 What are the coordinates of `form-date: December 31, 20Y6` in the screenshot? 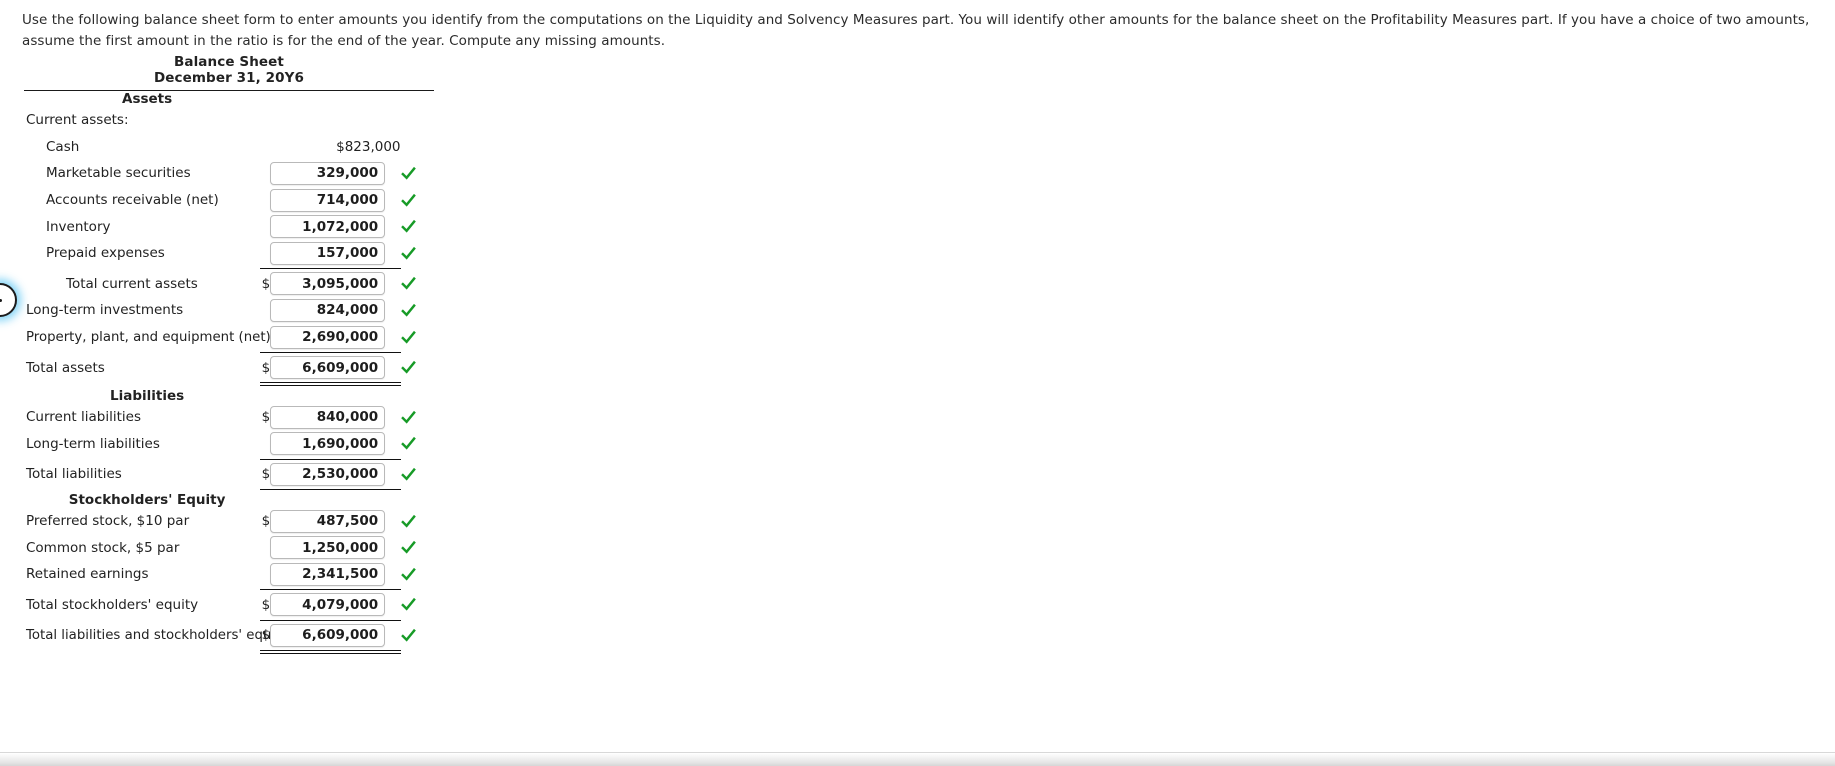 It's located at (229, 78).